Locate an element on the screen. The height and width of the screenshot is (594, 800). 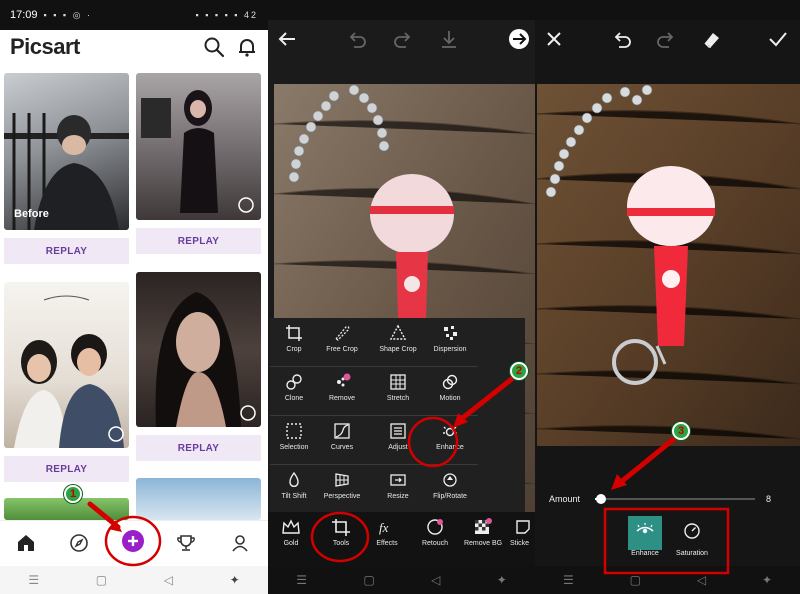
profile-icon is located at coordinates (240, 543).